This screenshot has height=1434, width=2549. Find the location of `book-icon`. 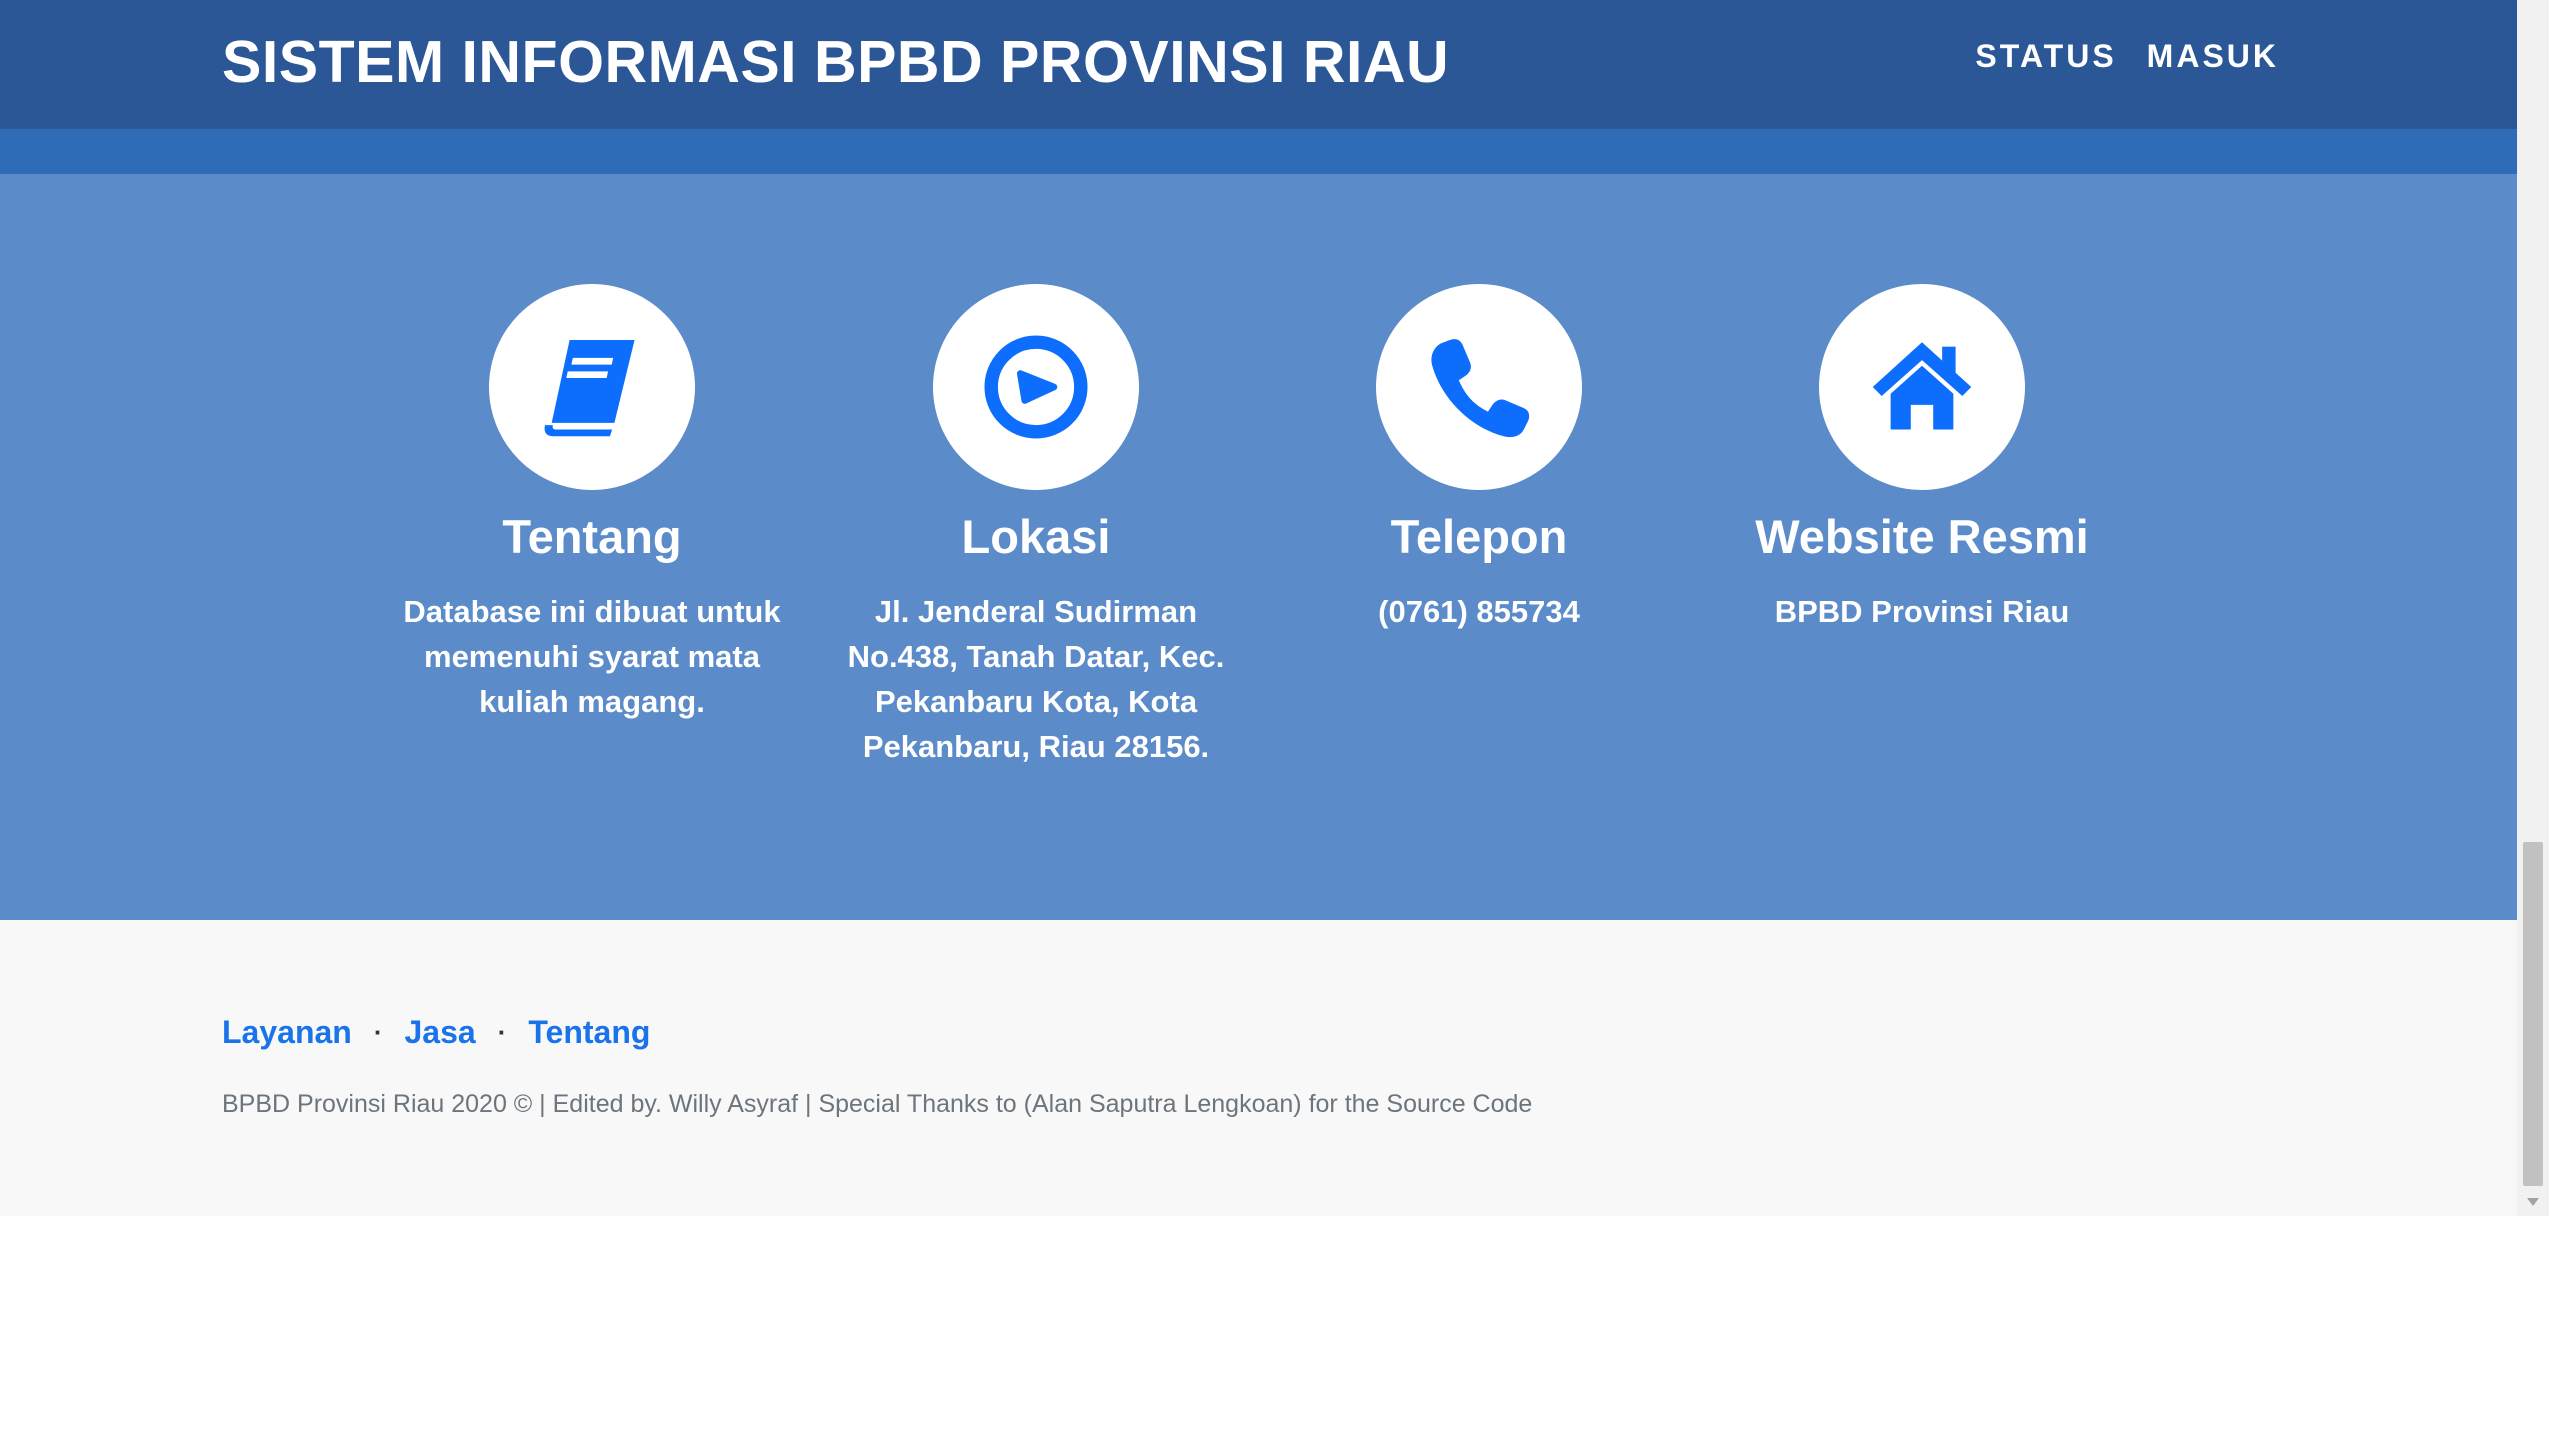

book-icon is located at coordinates (589, 388).